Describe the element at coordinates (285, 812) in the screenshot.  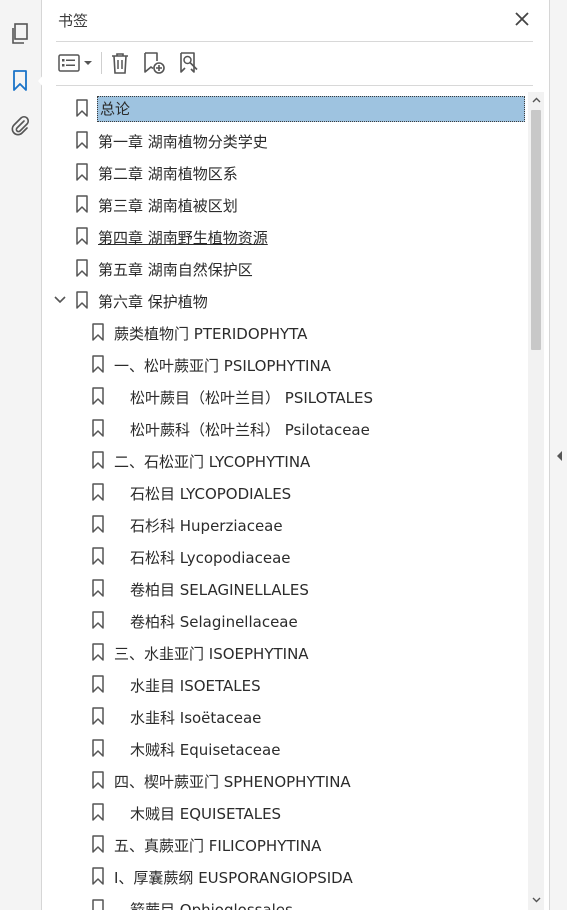
I see `bookmark-row: 木贼目 EQUISETALES` at that location.